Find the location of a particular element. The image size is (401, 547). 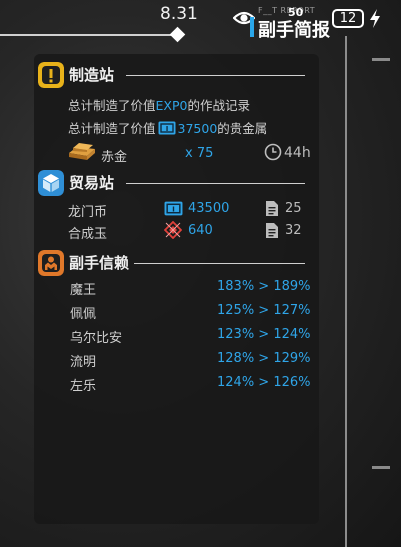

trust-title: 副手信赖 is located at coordinates (99, 263).